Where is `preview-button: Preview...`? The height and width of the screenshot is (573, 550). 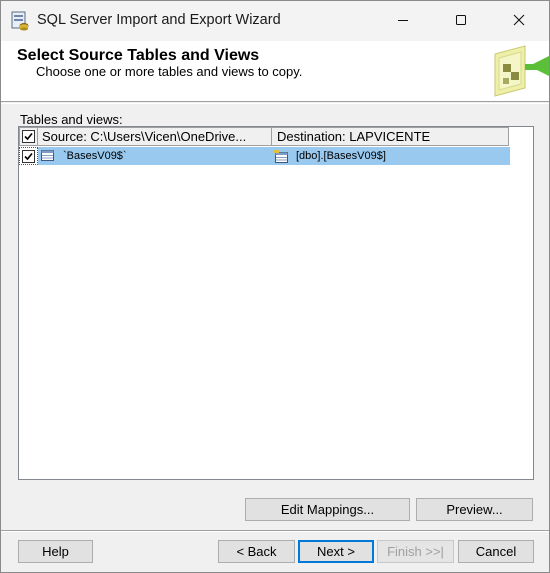 preview-button: Preview... is located at coordinates (474, 509).